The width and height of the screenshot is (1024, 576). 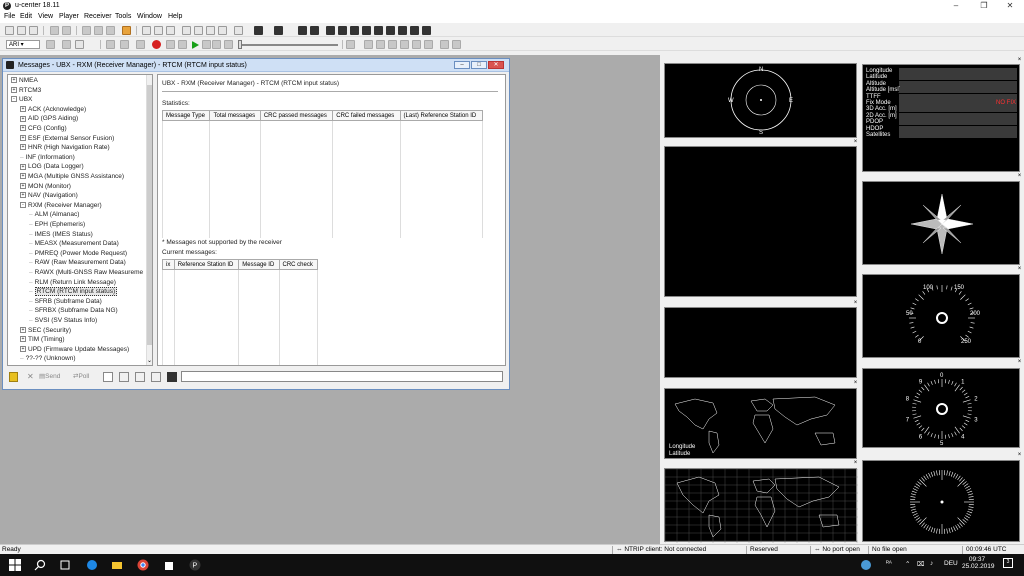 What do you see at coordinates (117, 565) in the screenshot?
I see `file-explorer-icon` at bounding box center [117, 565].